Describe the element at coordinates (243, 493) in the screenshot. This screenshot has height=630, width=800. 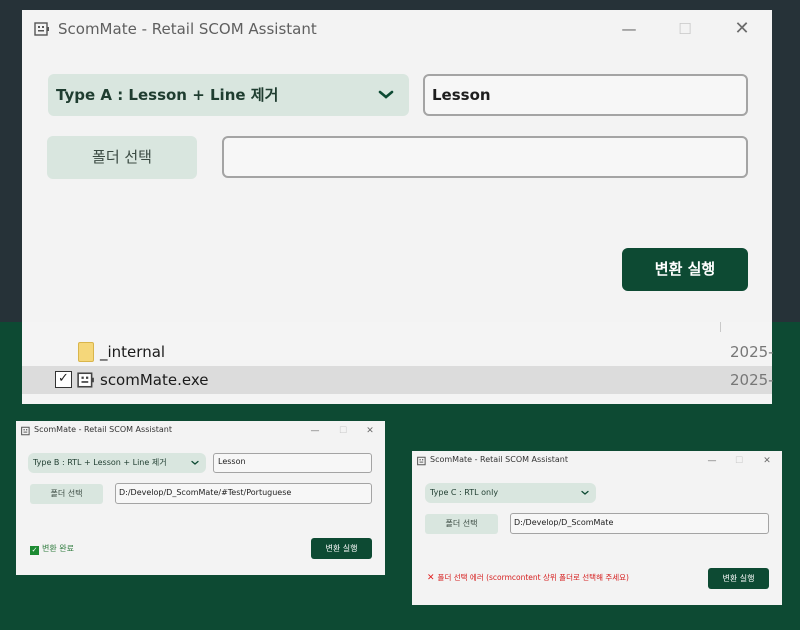
I see `folder-path-input: D:/Develop/D_ScomMate/#Test/Portuguese` at that location.